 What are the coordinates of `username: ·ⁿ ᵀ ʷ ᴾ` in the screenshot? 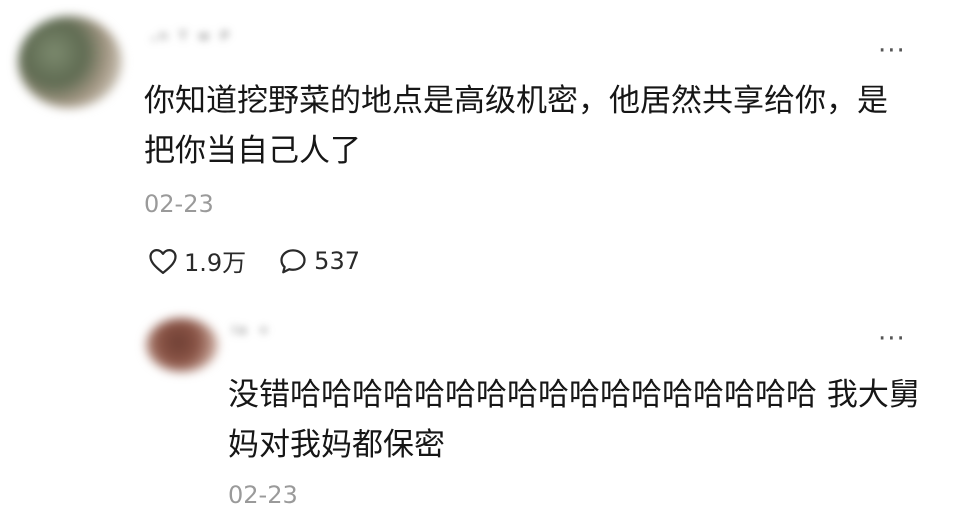 It's located at (190, 40).